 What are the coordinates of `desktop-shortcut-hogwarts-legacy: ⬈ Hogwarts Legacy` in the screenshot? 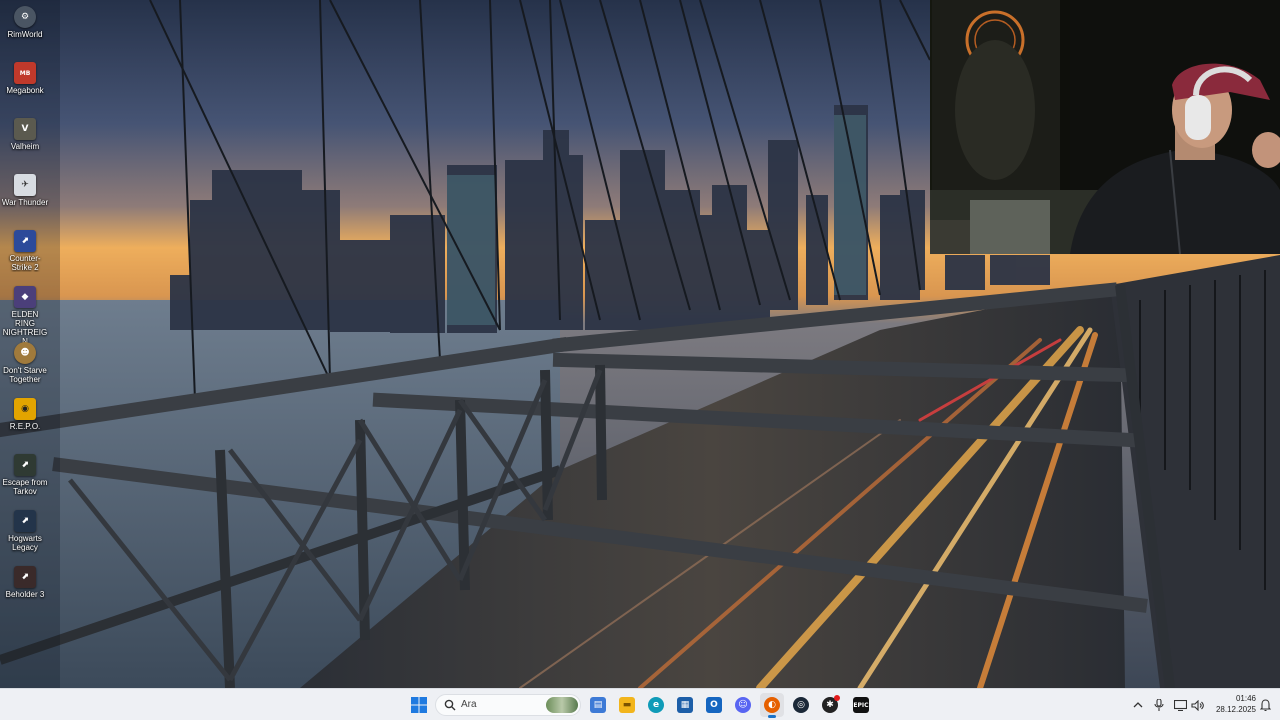 It's located at (25, 533).